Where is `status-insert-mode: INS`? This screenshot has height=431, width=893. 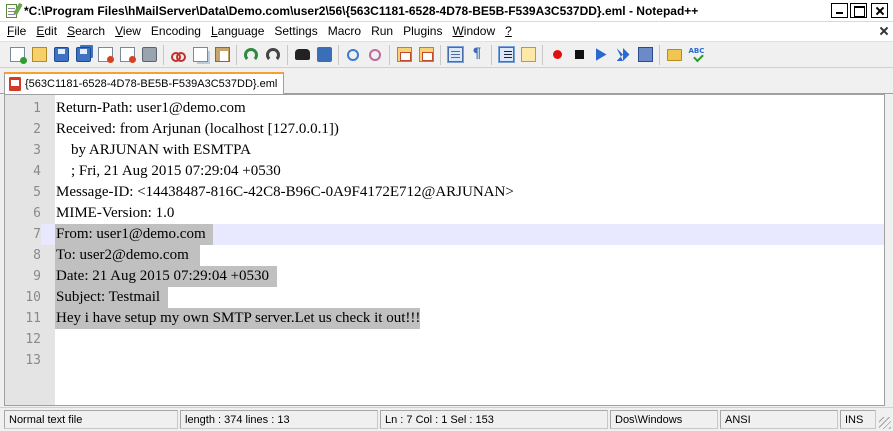 status-insert-mode: INS is located at coordinates (858, 419).